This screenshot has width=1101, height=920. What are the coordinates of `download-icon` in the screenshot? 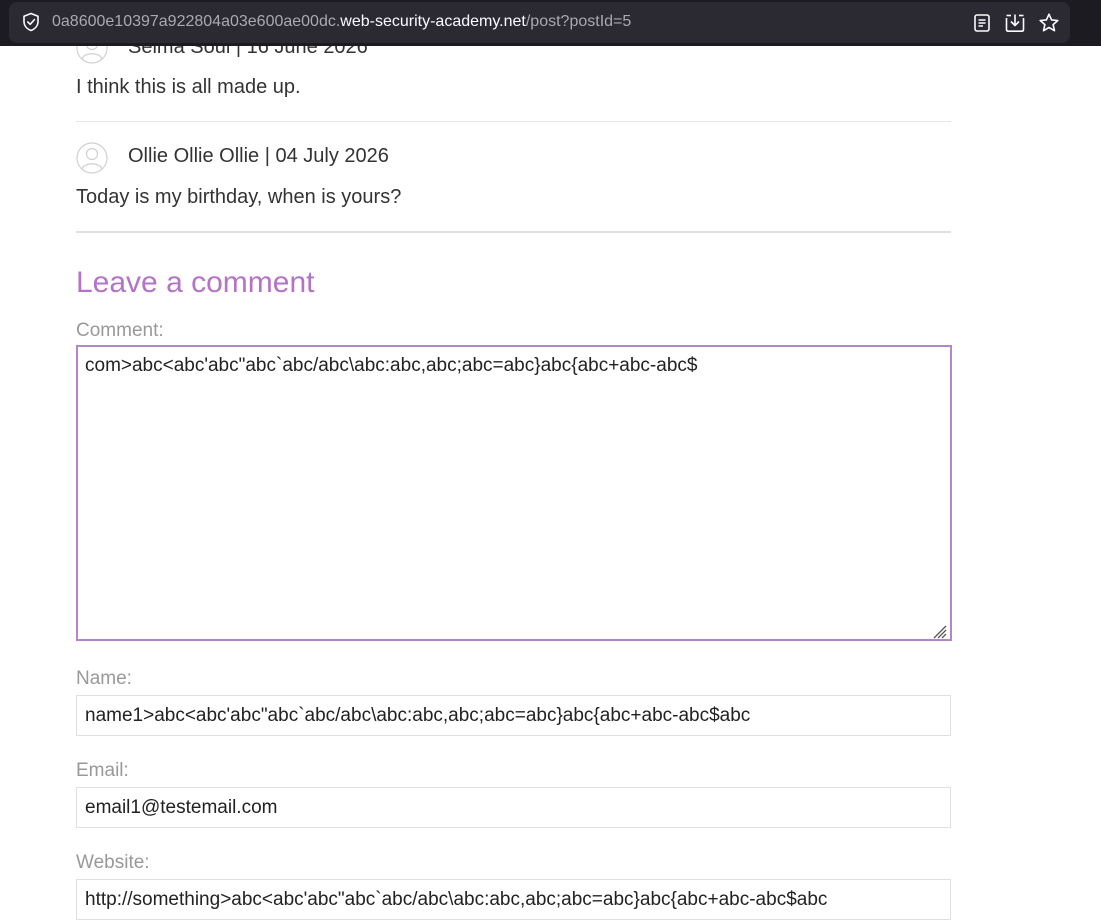 It's located at (1015, 23).